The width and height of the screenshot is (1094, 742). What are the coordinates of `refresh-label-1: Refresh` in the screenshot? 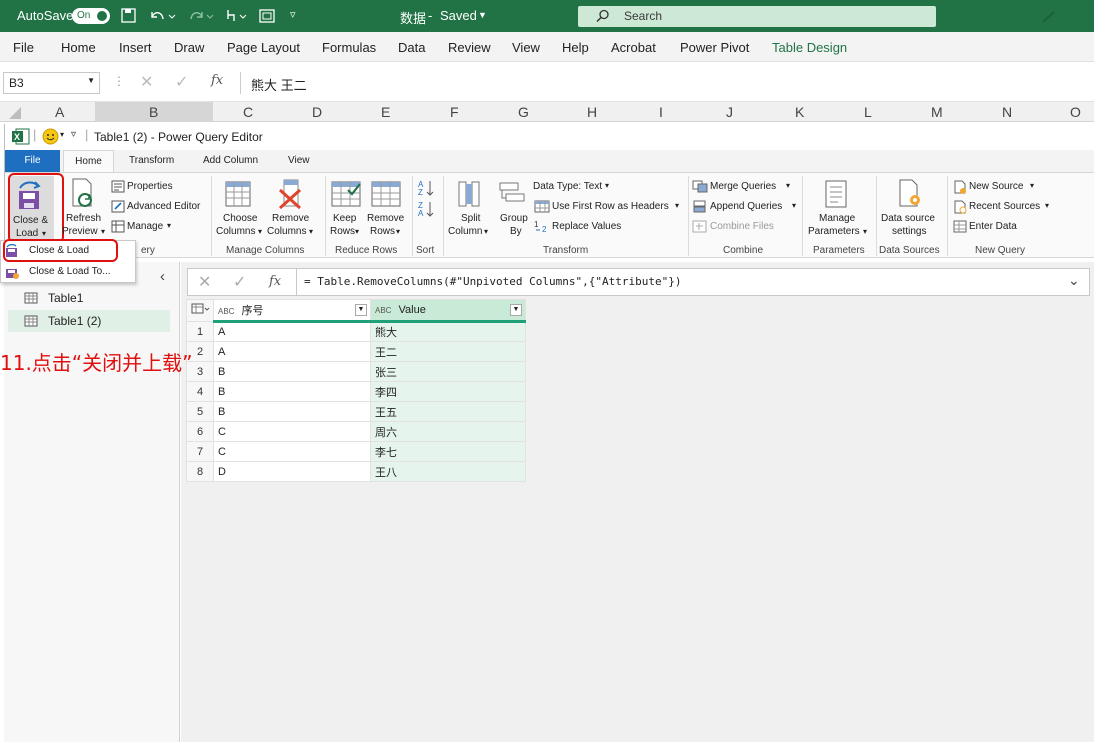 It's located at (83, 219).